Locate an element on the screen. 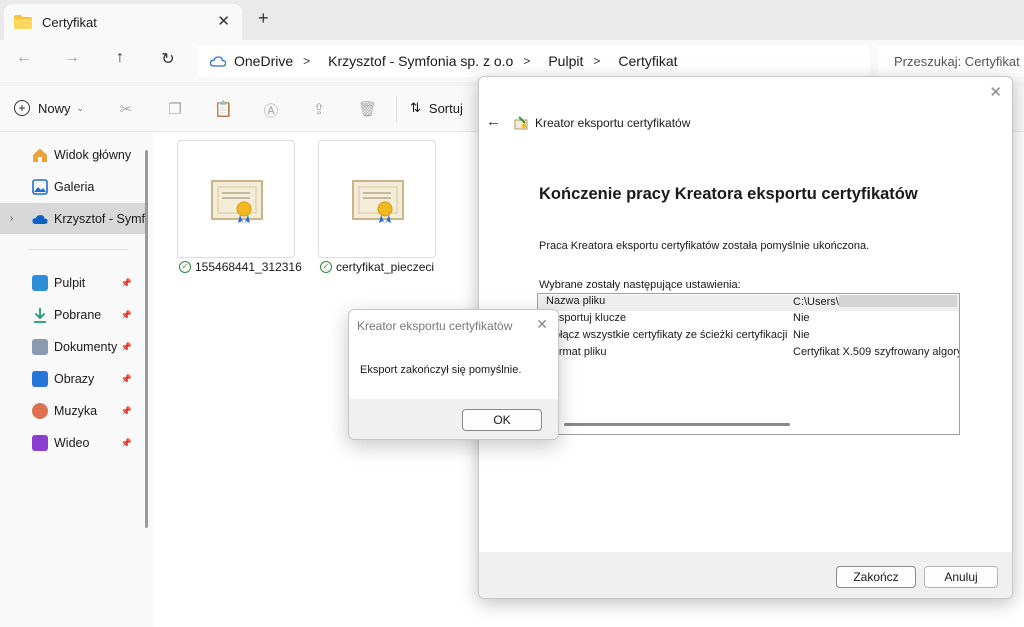 This screenshot has height=627, width=1024. sidebar-item-dokumenty: Dokumenty 📌 is located at coordinates (74, 347).